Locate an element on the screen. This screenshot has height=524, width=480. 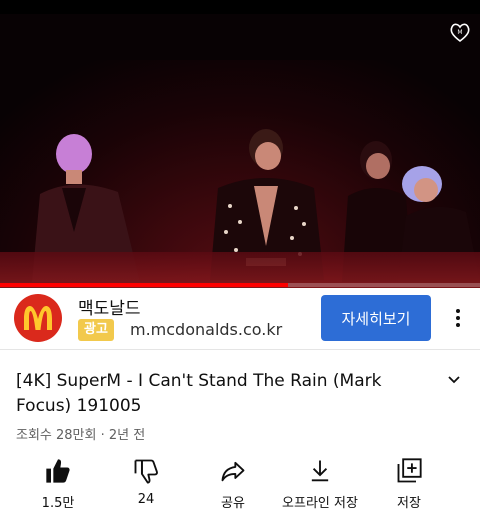
download-label: 오프라인 저장 is located at coordinates (320, 503).